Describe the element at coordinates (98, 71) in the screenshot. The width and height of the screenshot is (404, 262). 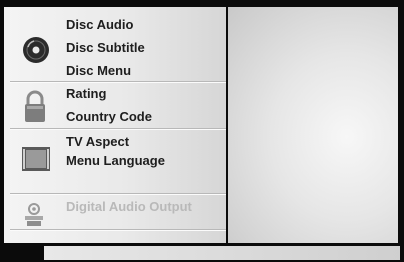
I see `menu-item-disc-menu: Disc Menu` at that location.